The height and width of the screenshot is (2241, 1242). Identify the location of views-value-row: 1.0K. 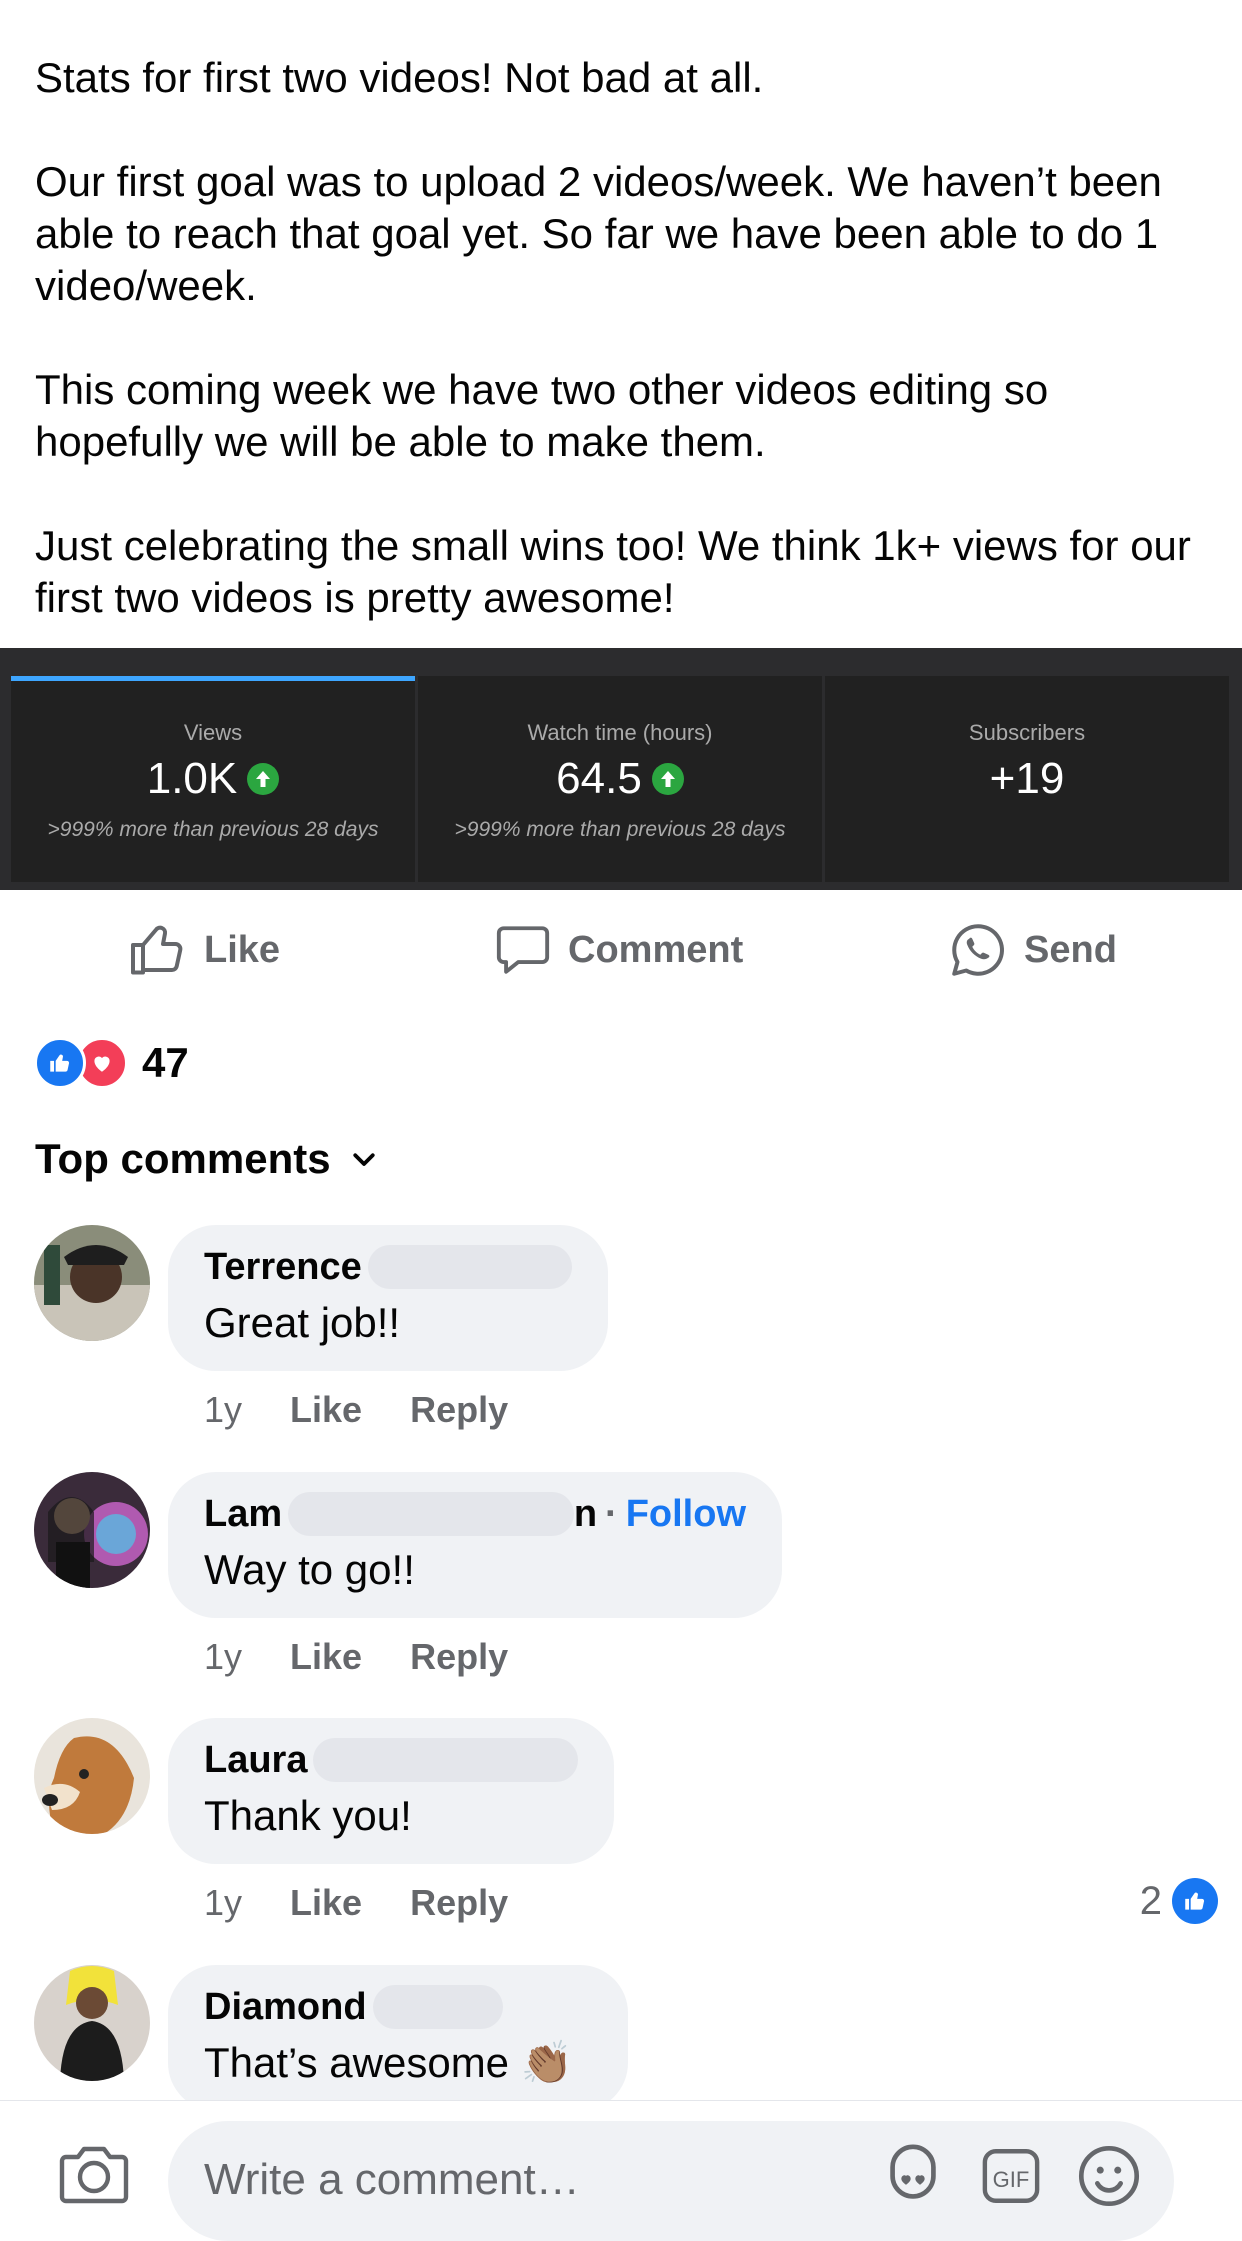
(213, 779).